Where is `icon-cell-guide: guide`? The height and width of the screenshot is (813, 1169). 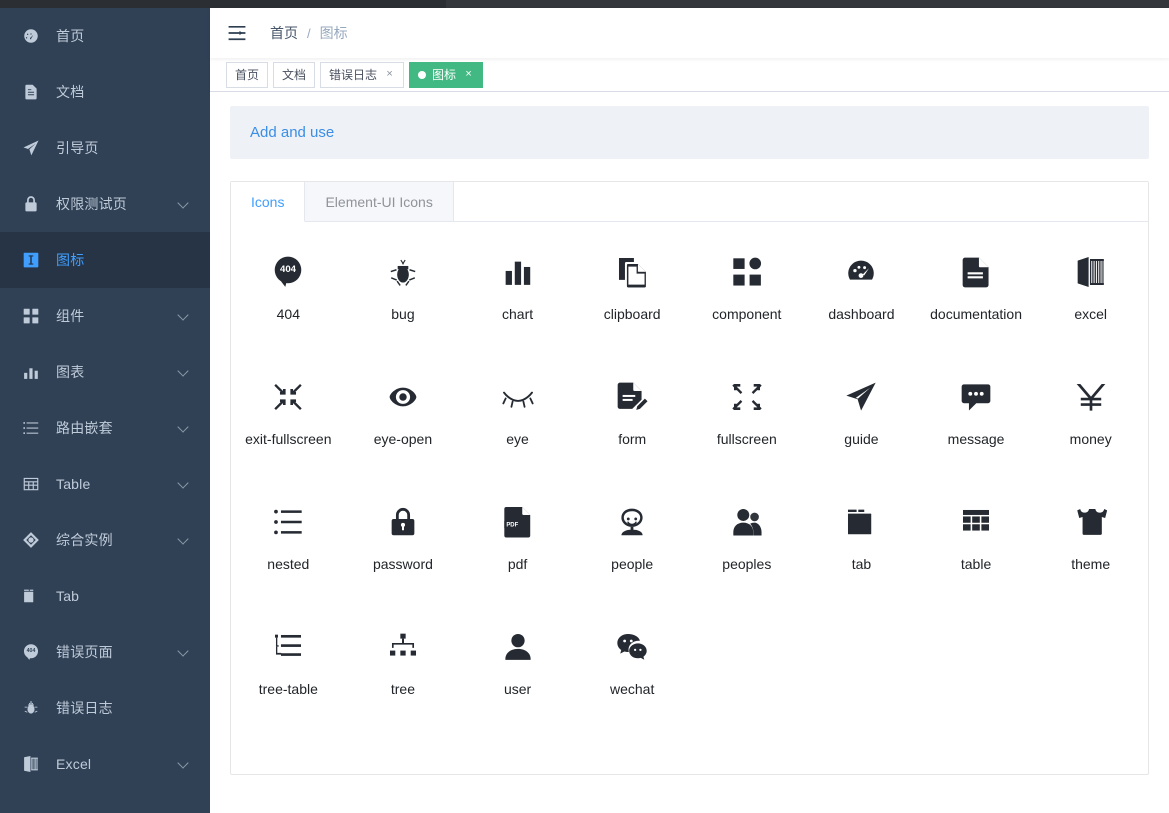
icon-cell-guide: guide is located at coordinates (861, 437).